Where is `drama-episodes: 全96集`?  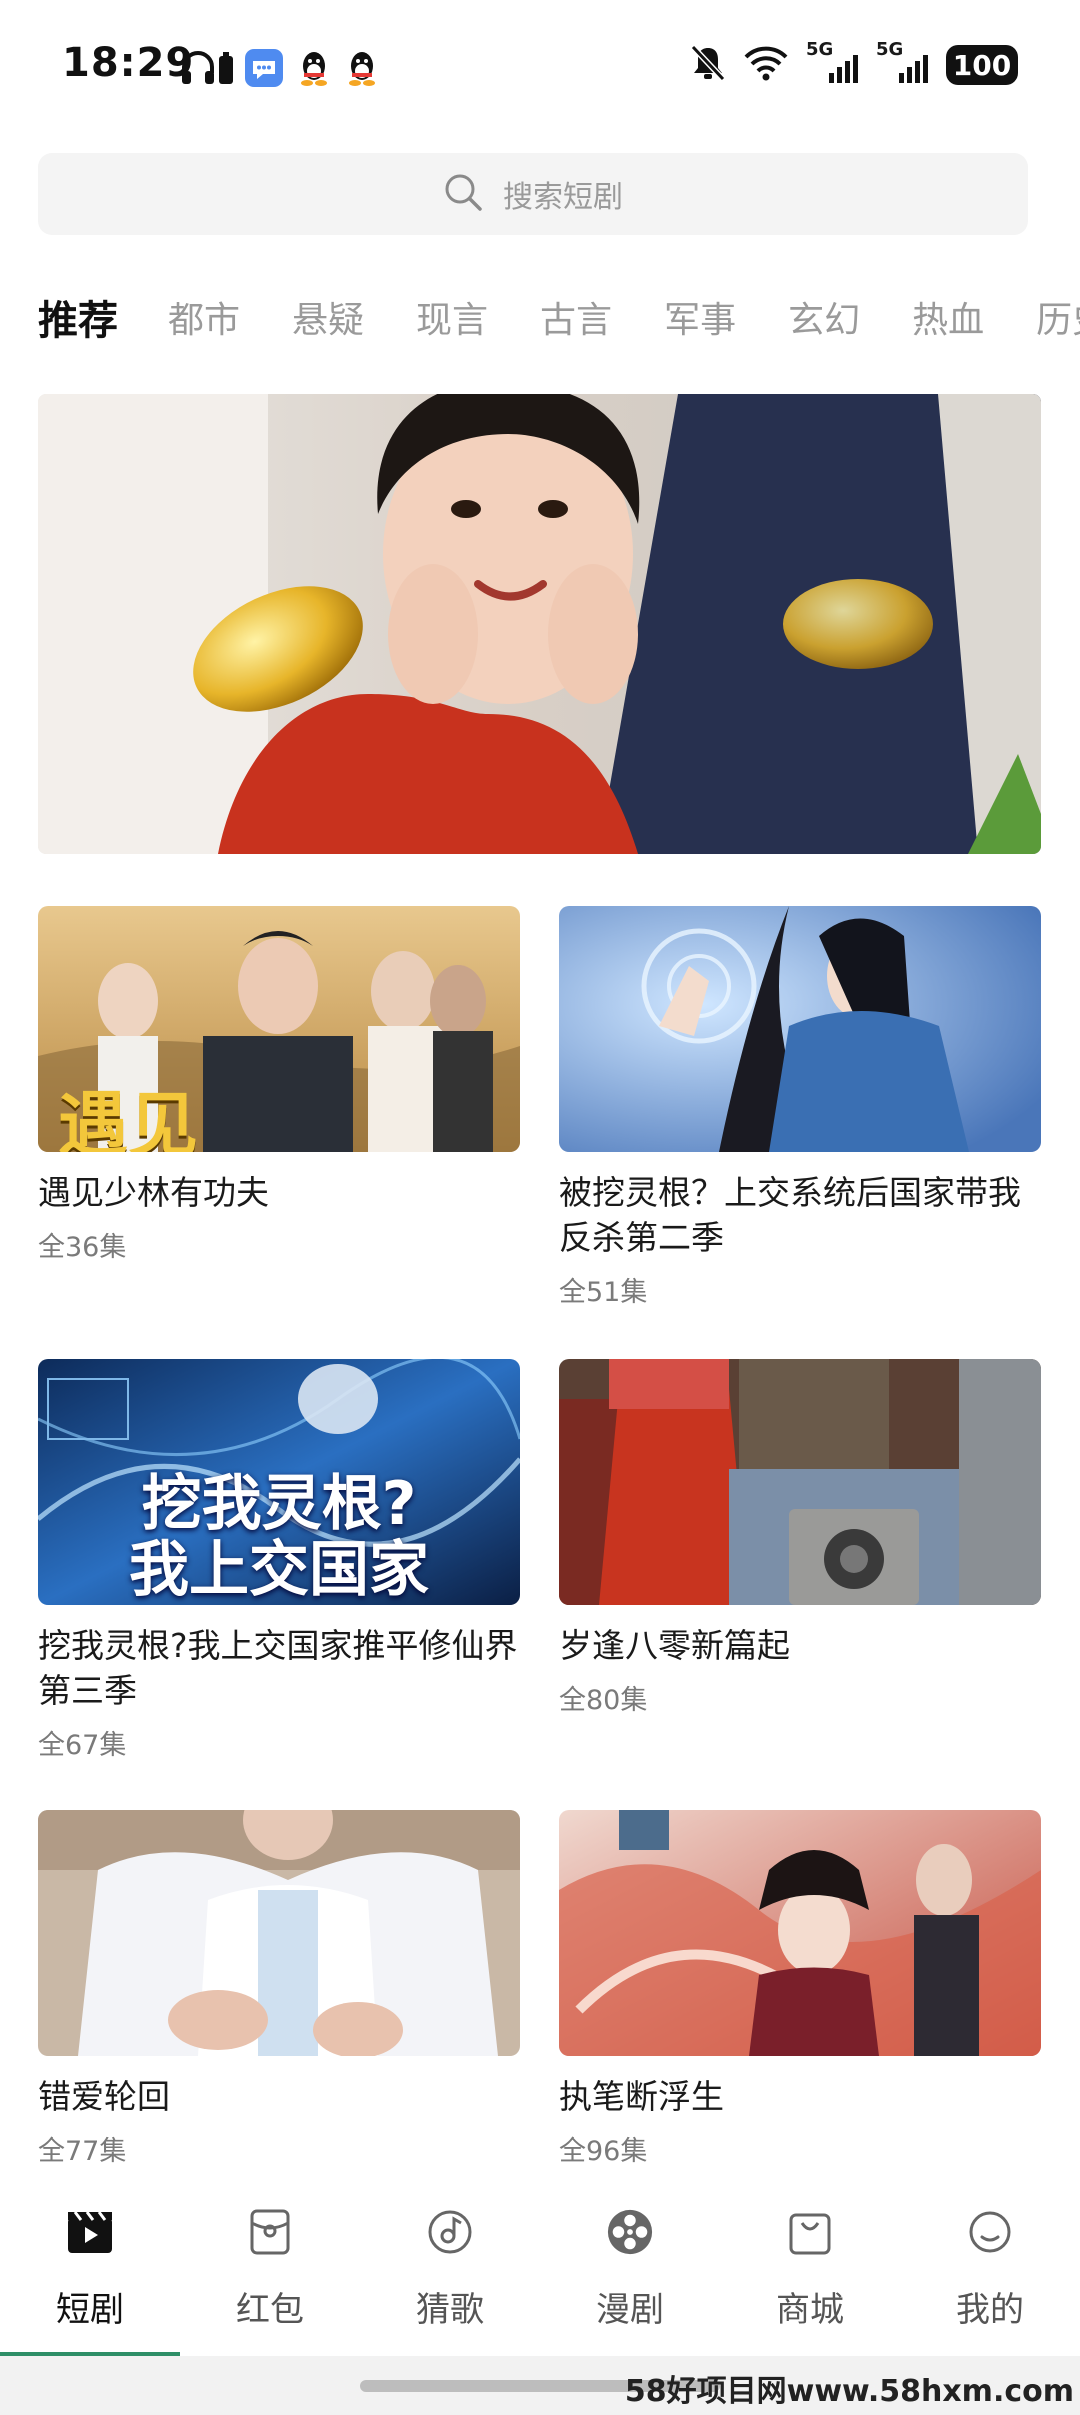
drama-episodes: 全96集 is located at coordinates (603, 2151).